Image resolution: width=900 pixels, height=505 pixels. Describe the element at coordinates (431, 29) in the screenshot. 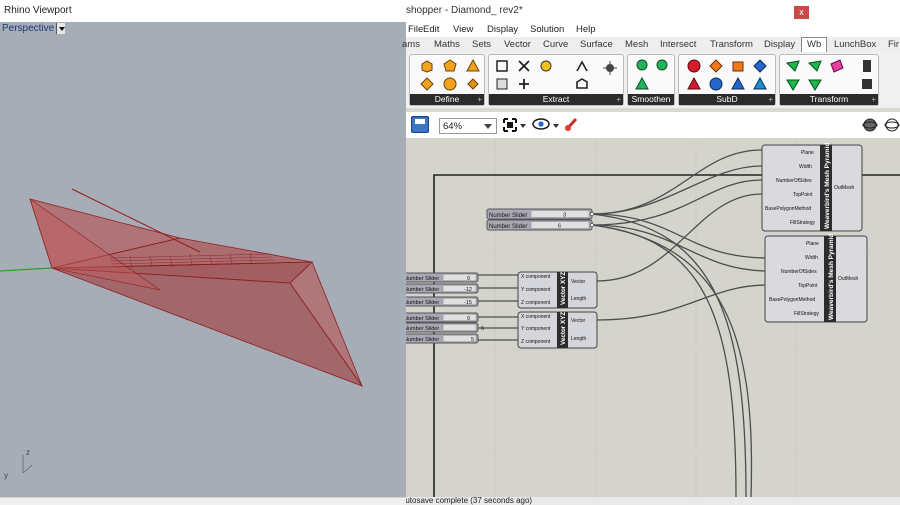

I see `menu-edit: Edit` at that location.